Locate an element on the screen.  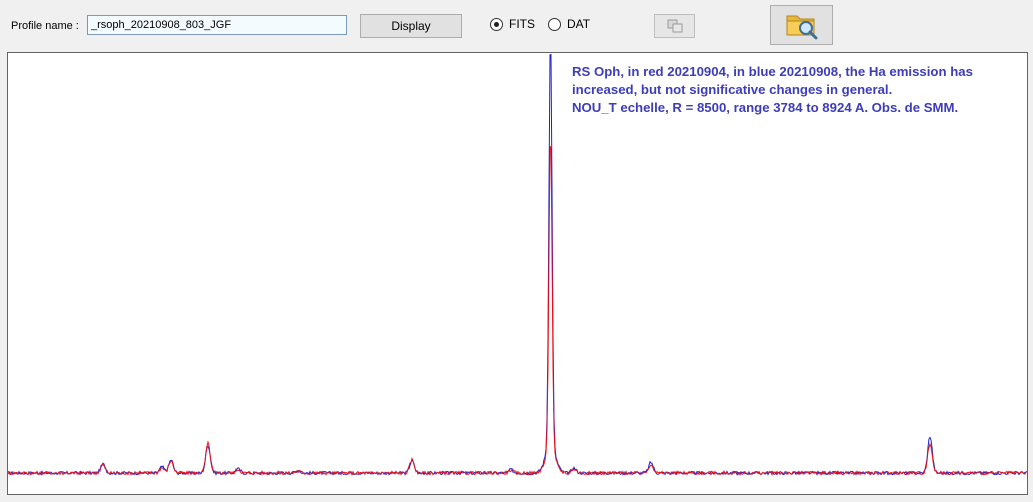
copy-button is located at coordinates (674, 26).